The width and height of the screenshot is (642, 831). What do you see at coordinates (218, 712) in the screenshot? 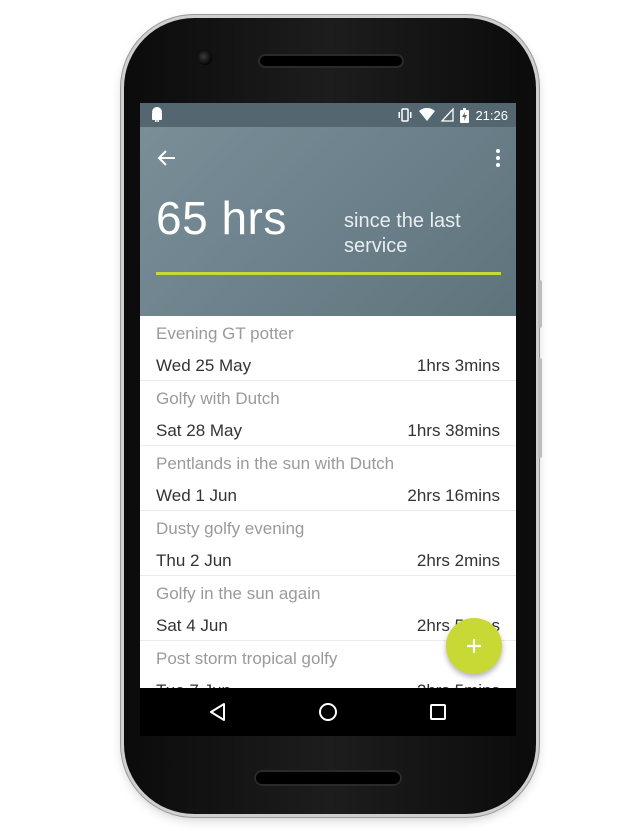
I see `triangle-back-icon` at bounding box center [218, 712].